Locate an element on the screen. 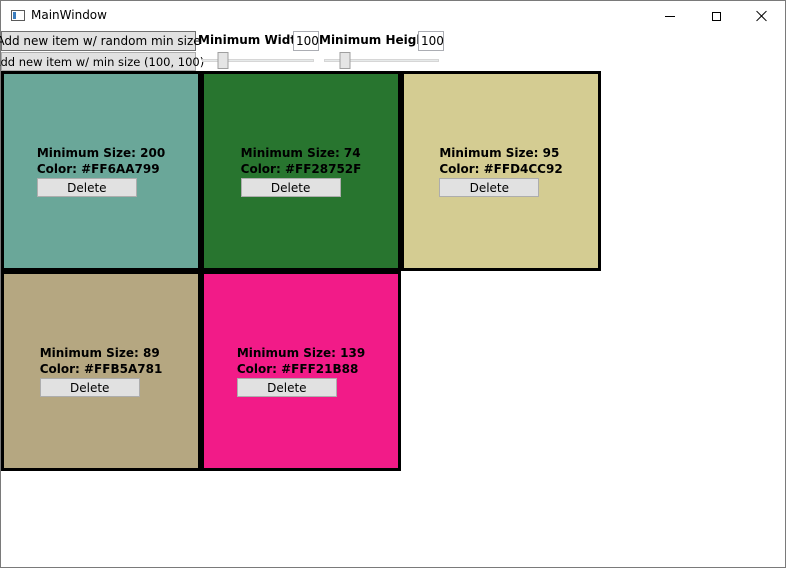  tile-size-text: Minimum Size: 200 is located at coordinates (101, 153).